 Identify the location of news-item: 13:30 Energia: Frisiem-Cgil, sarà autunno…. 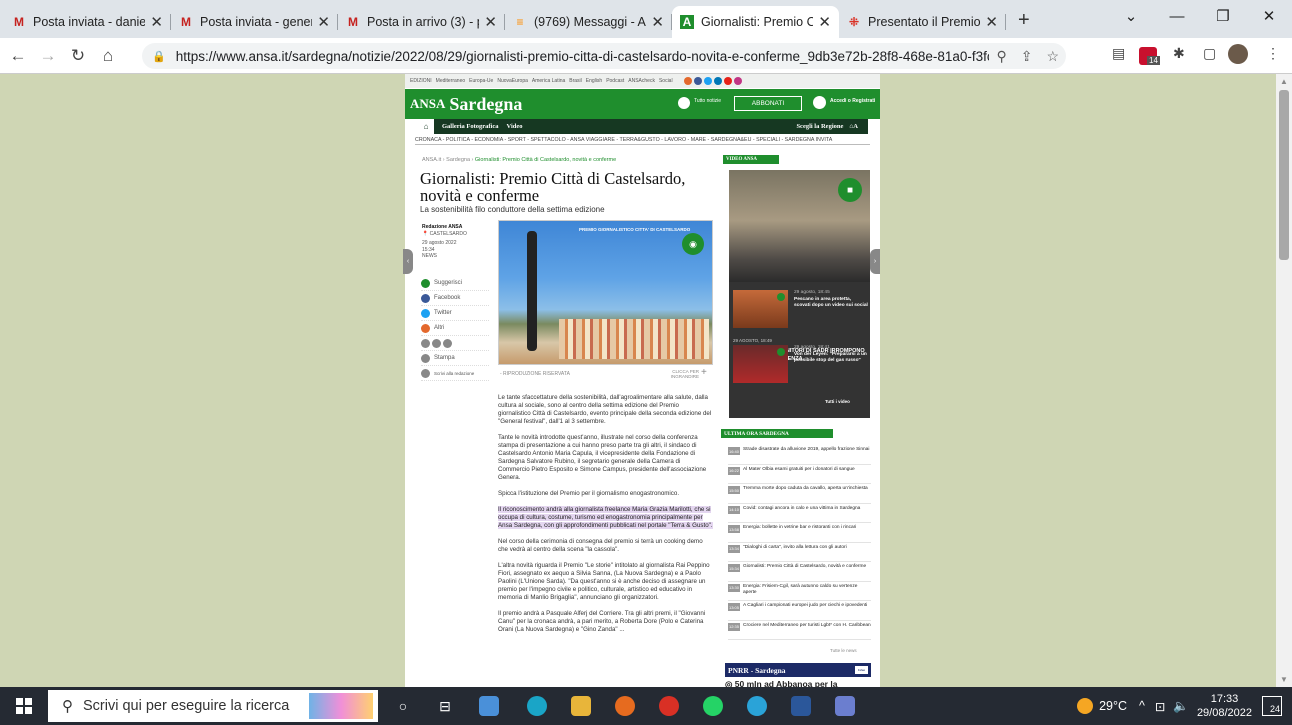
(799, 591).